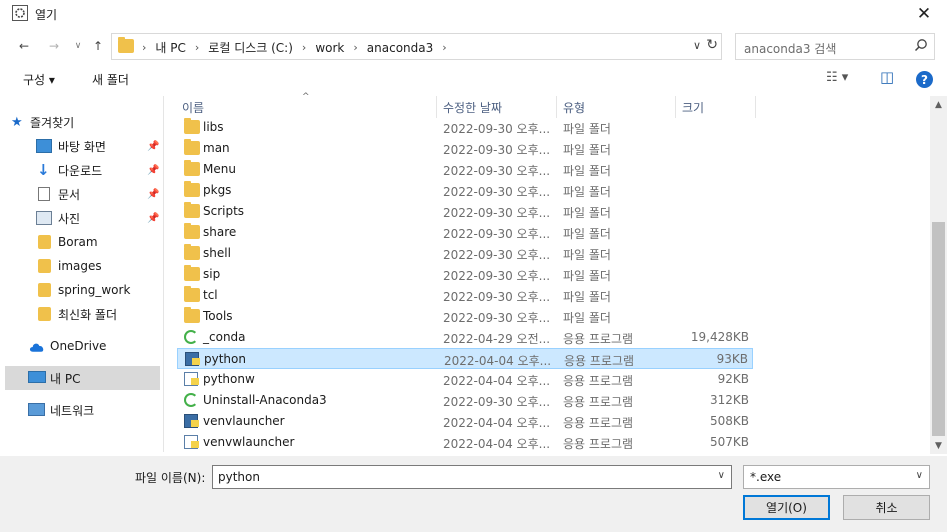  What do you see at coordinates (574, 107) in the screenshot?
I see `column-type: 유형` at bounding box center [574, 107].